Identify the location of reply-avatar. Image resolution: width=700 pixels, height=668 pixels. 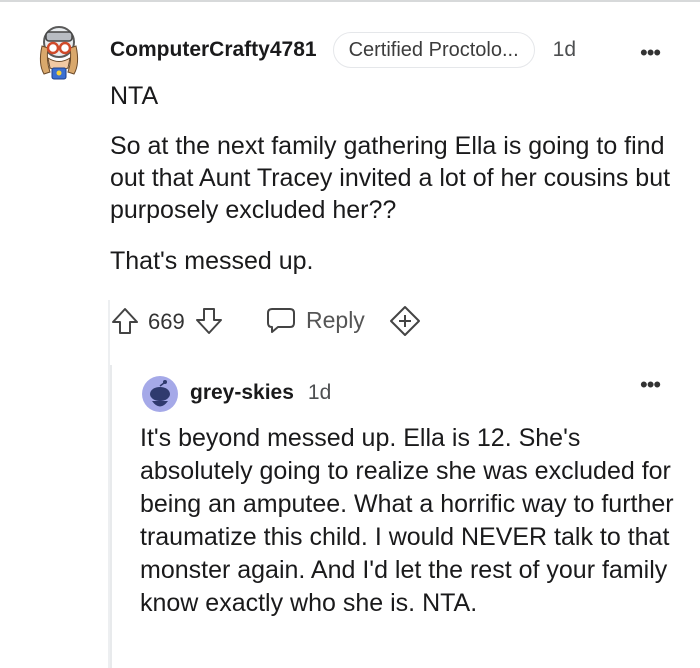
(160, 394).